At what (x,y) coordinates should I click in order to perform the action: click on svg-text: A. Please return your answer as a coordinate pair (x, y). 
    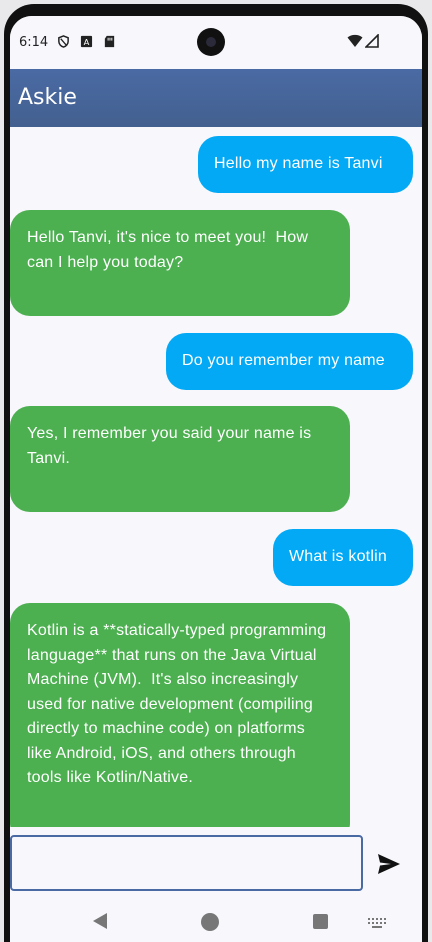
    Looking at the image, I should click on (87, 42).